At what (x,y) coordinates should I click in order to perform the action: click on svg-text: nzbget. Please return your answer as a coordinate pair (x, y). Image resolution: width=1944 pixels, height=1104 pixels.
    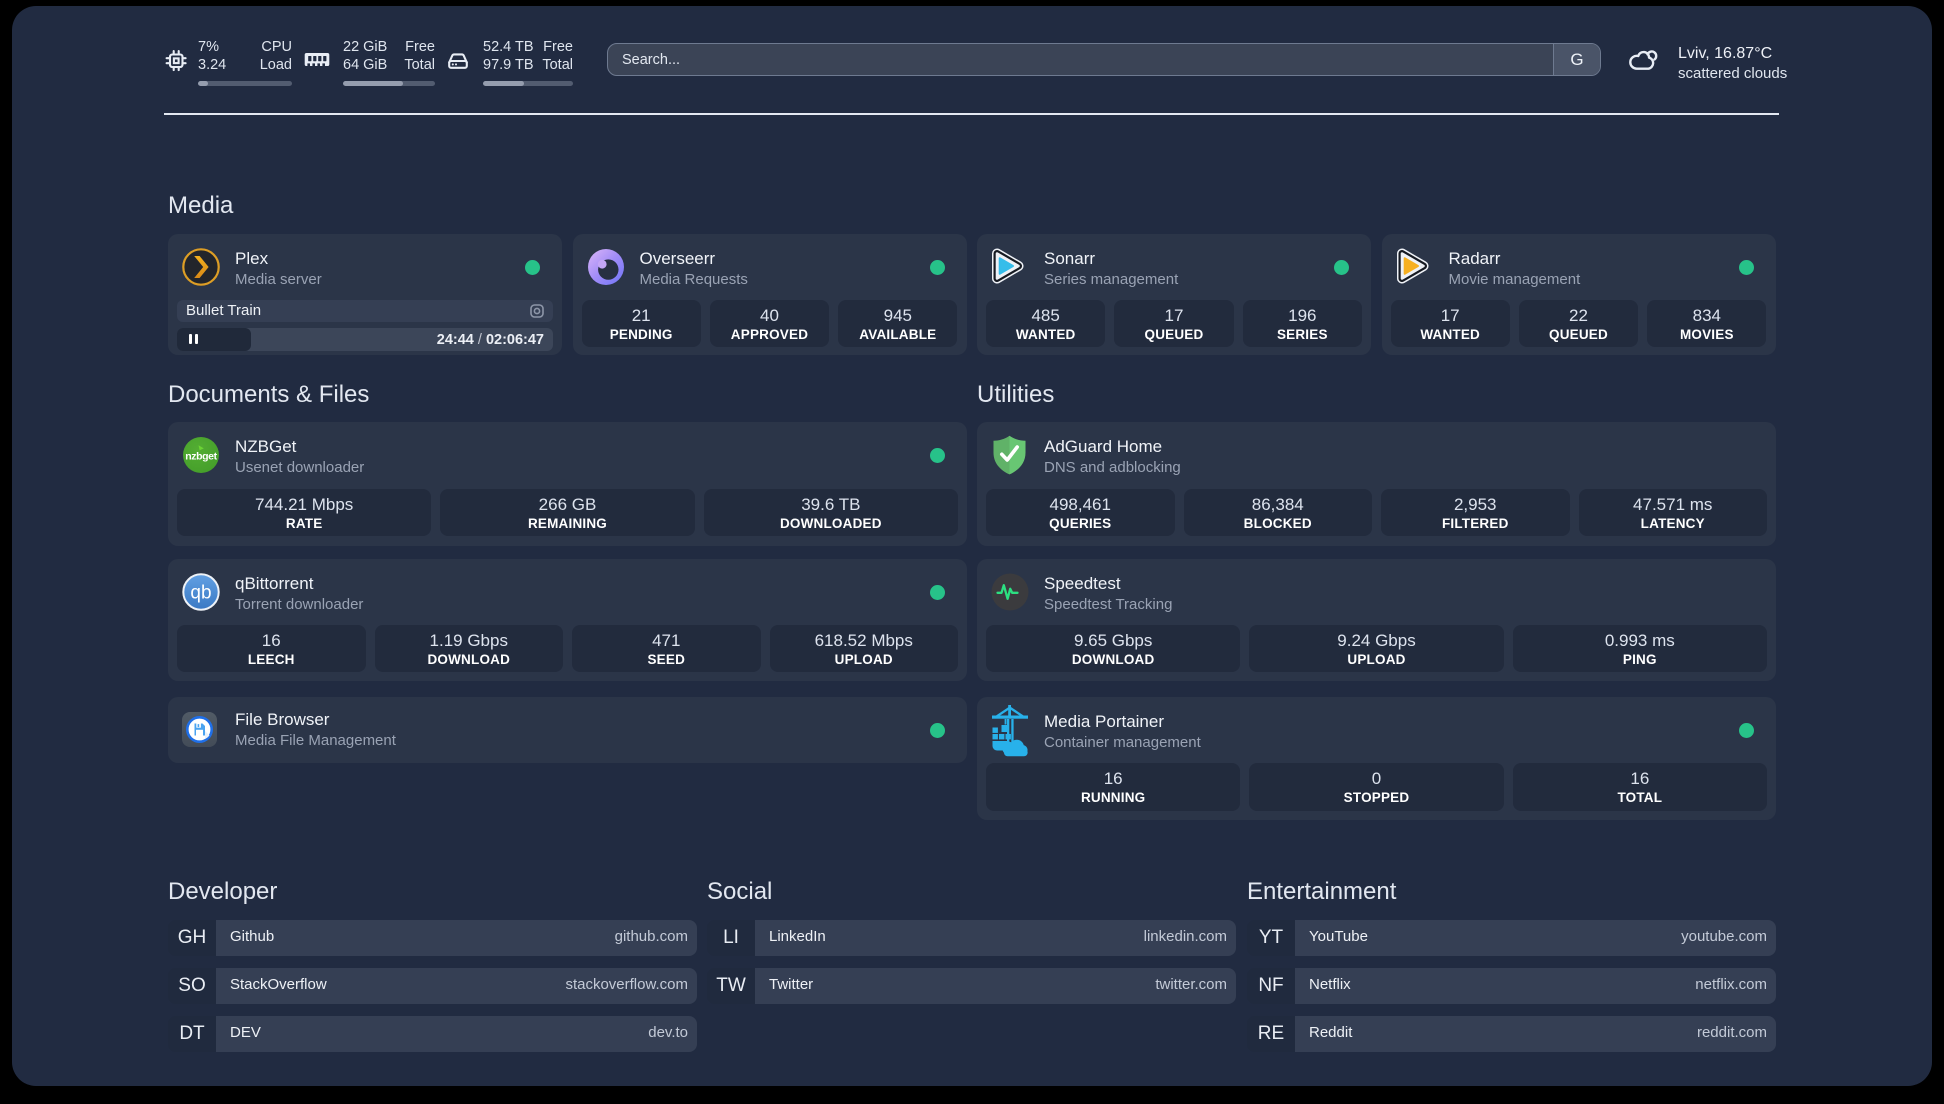
    Looking at the image, I should click on (201, 457).